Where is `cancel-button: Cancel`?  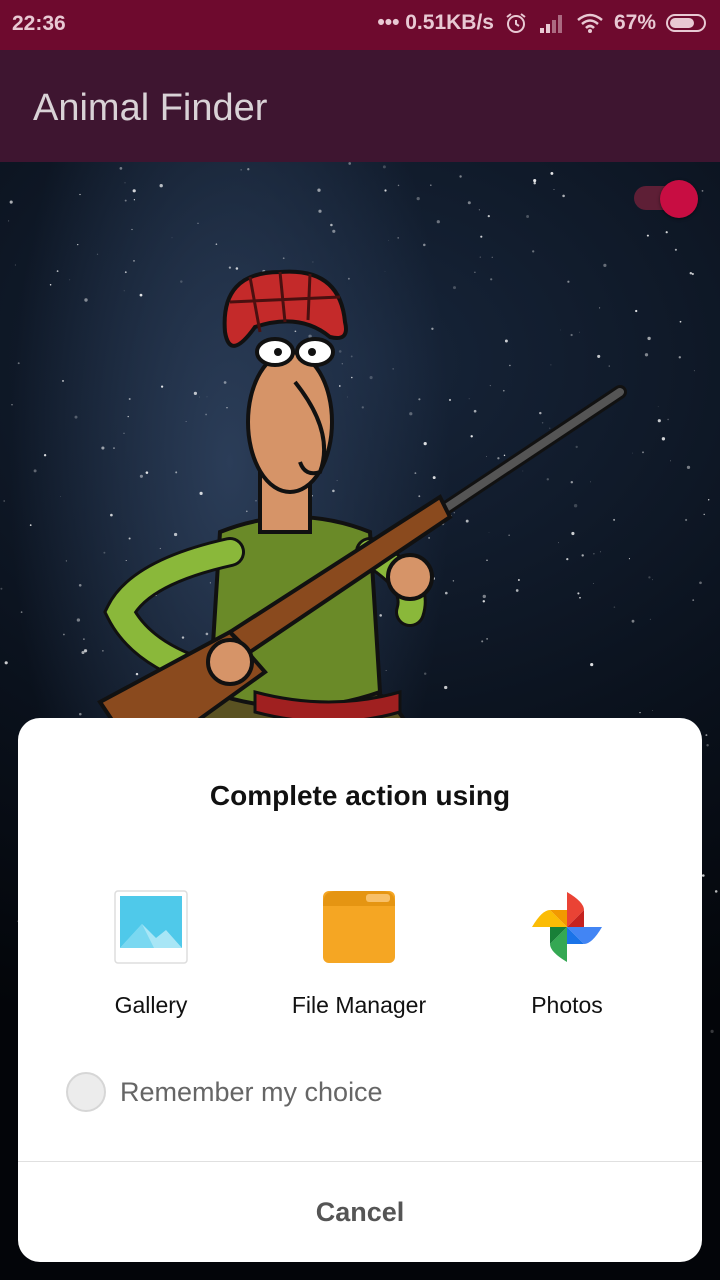
cancel-button: Cancel is located at coordinates (360, 1212).